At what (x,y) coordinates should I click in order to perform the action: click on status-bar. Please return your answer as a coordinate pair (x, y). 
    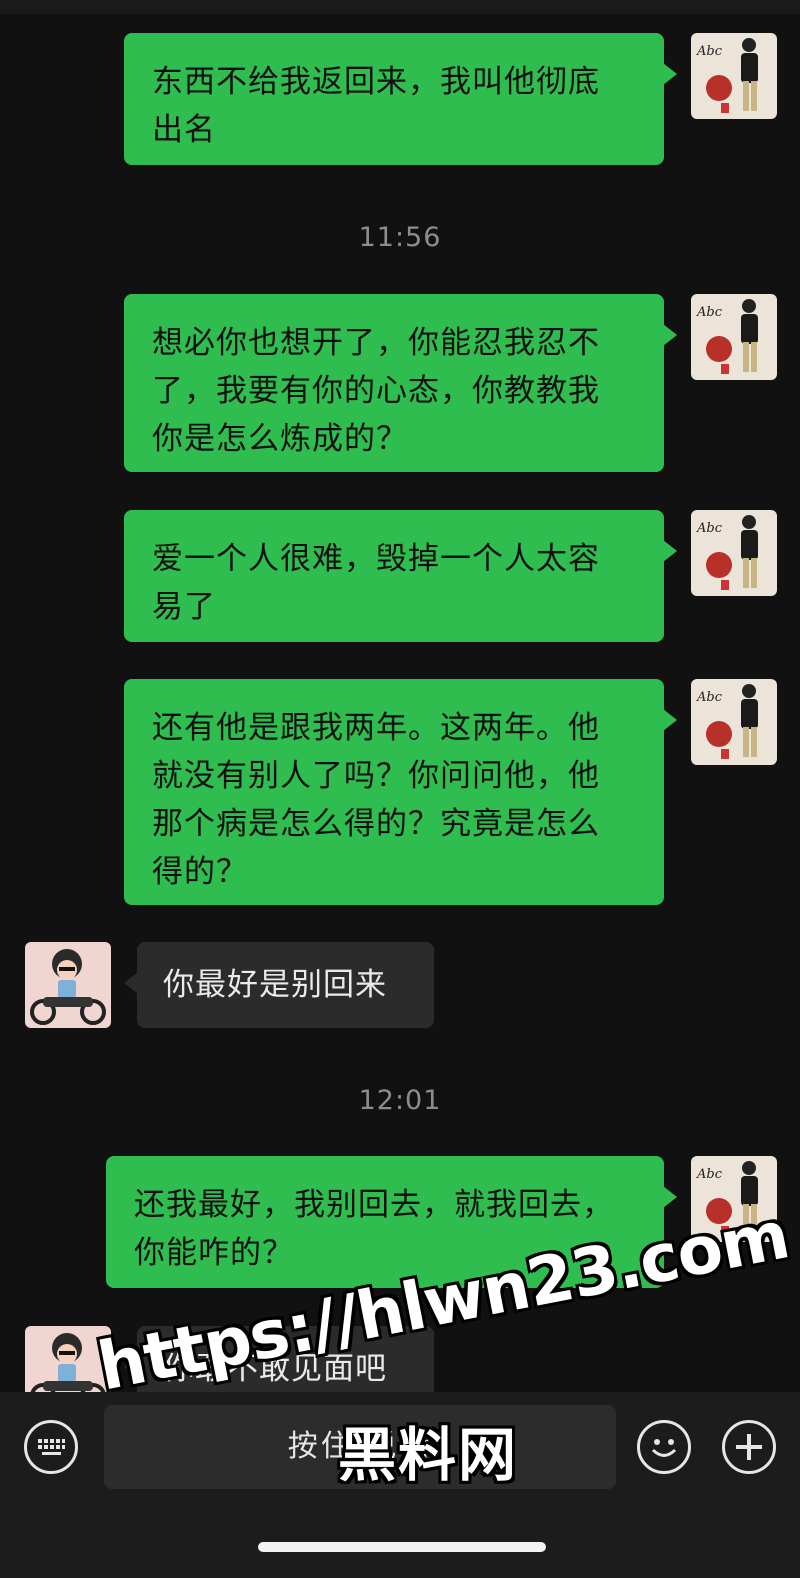
    Looking at the image, I should click on (400, 7).